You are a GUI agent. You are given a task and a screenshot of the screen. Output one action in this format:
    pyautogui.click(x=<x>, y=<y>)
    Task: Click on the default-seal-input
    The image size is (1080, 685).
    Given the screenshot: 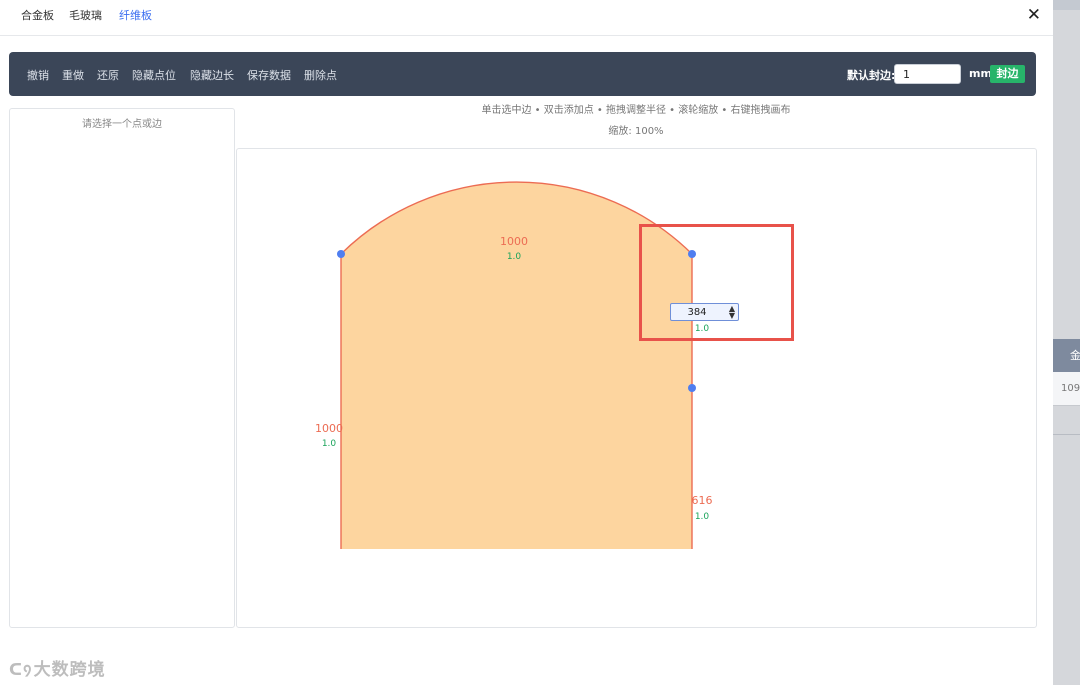 What is the action you would take?
    pyautogui.click(x=927, y=74)
    